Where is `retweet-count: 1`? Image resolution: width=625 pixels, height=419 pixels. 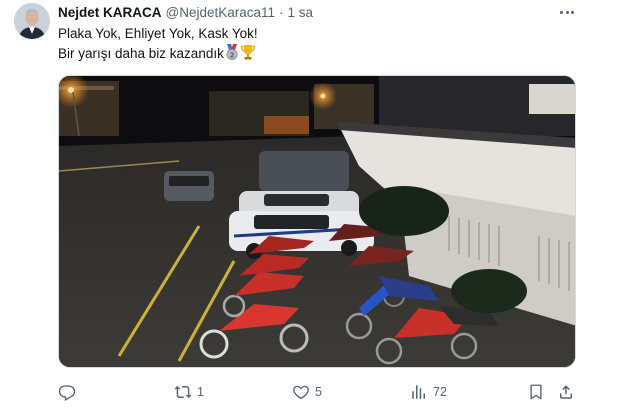 retweet-count: 1 is located at coordinates (200, 392).